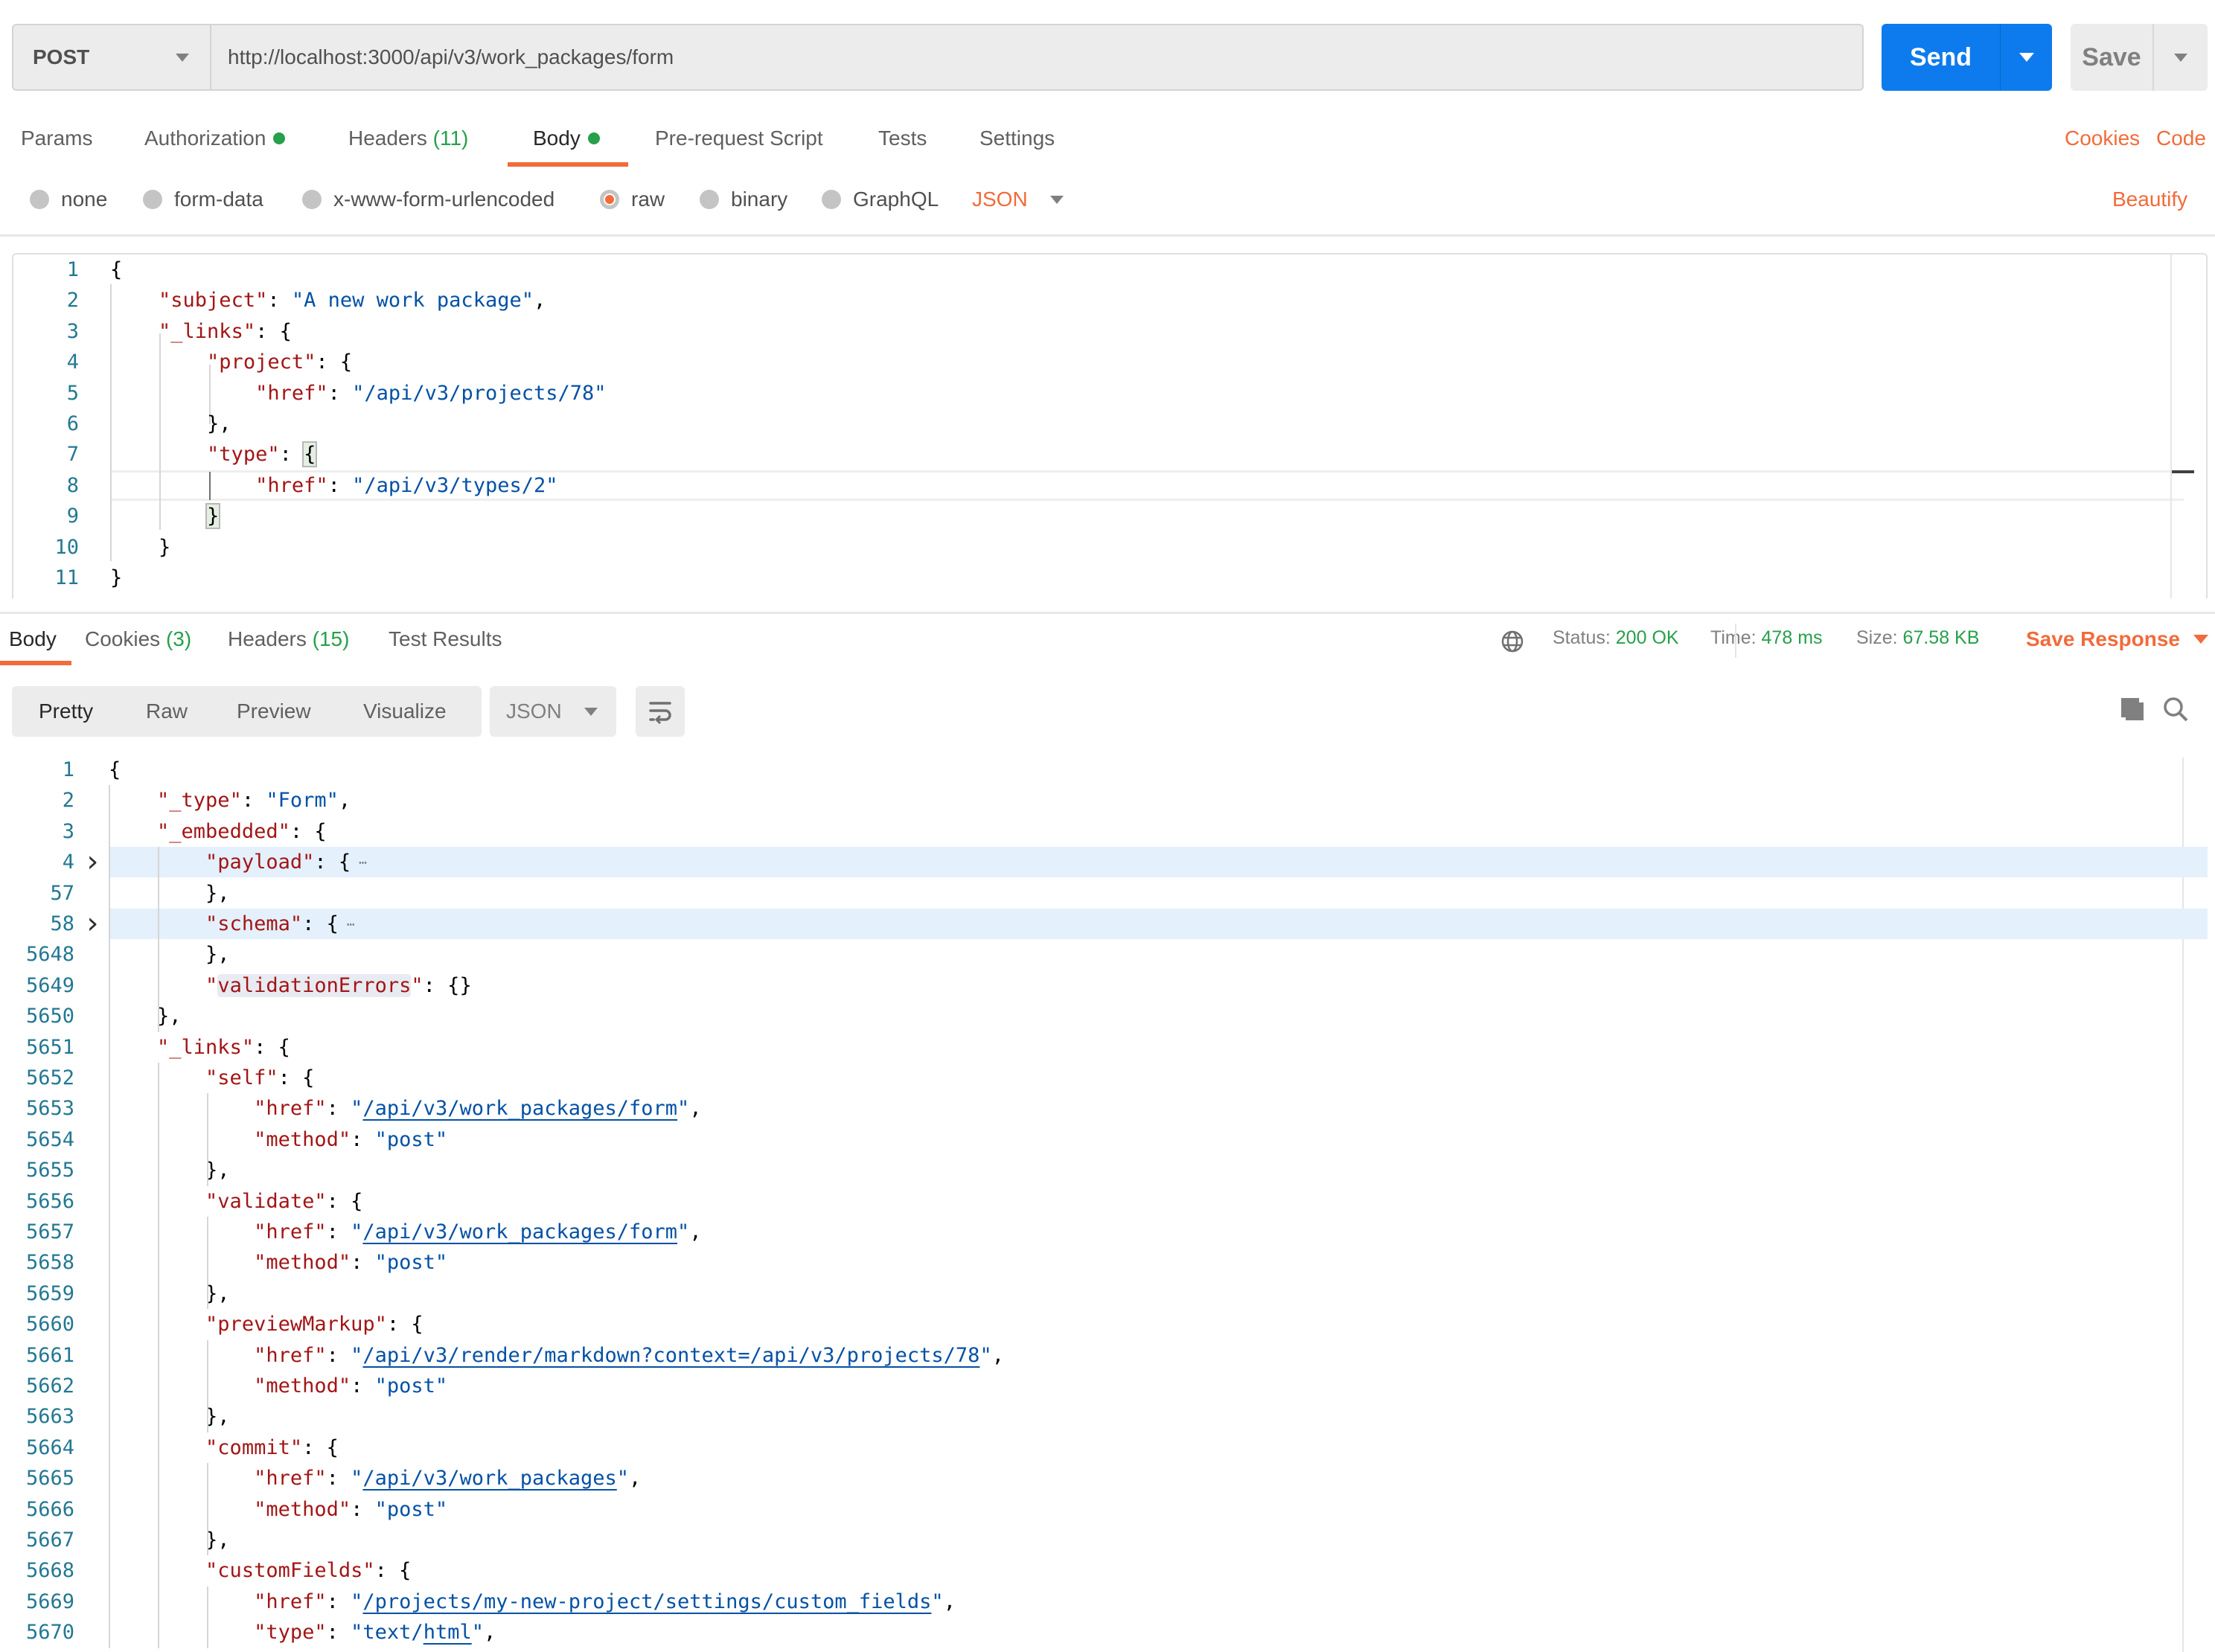 This screenshot has width=2215, height=1652. I want to click on response-tab-body: Body, so click(33, 639).